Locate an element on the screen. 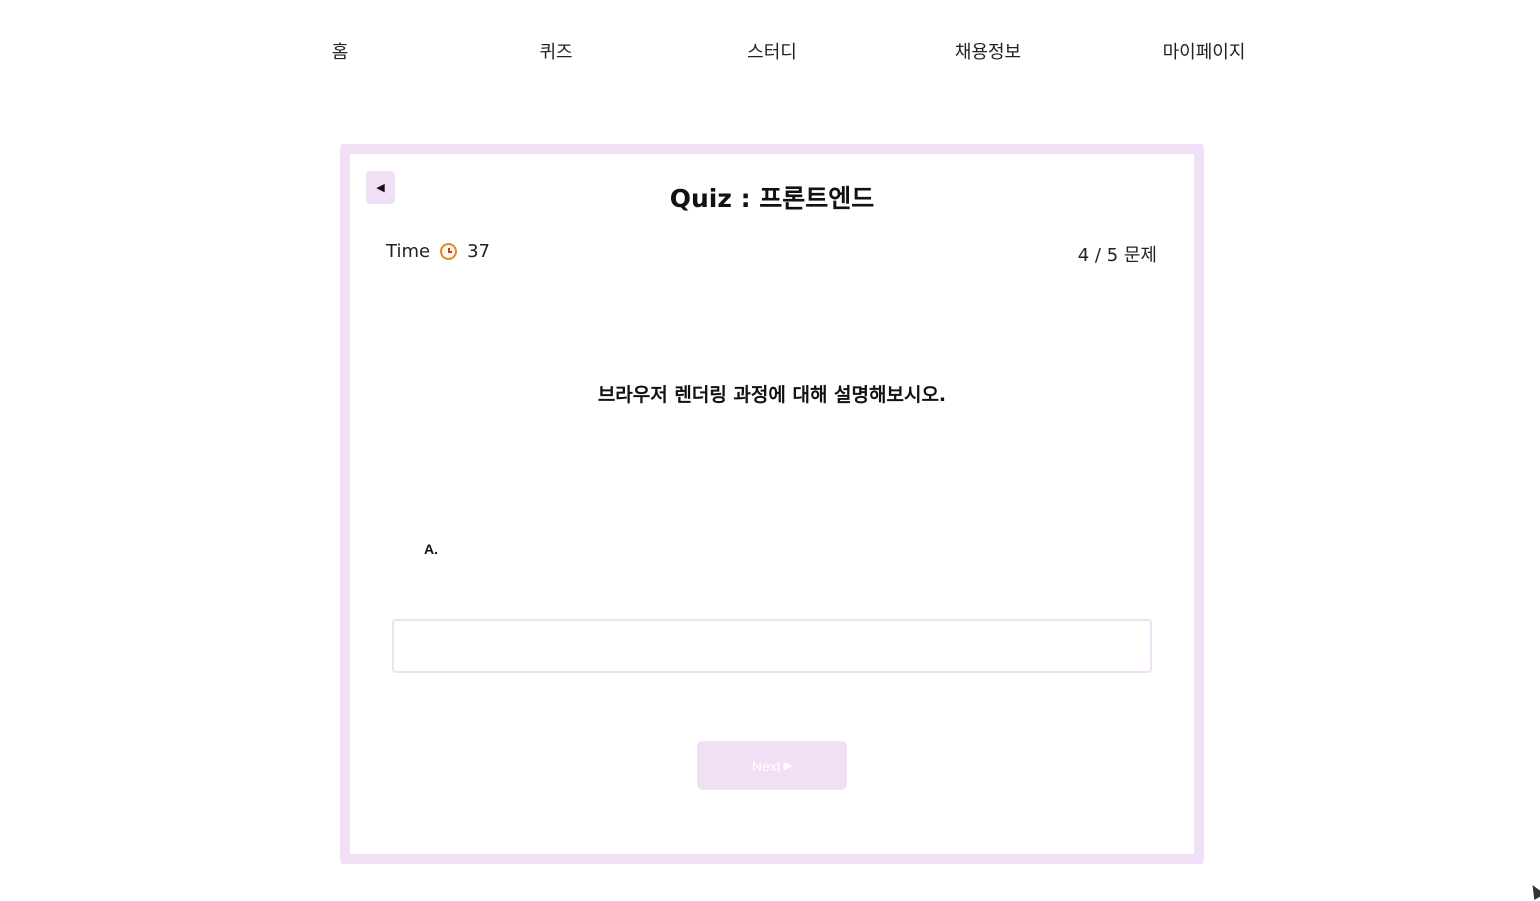  question-progress: 4 / 5 문제 is located at coordinates (1117, 255).